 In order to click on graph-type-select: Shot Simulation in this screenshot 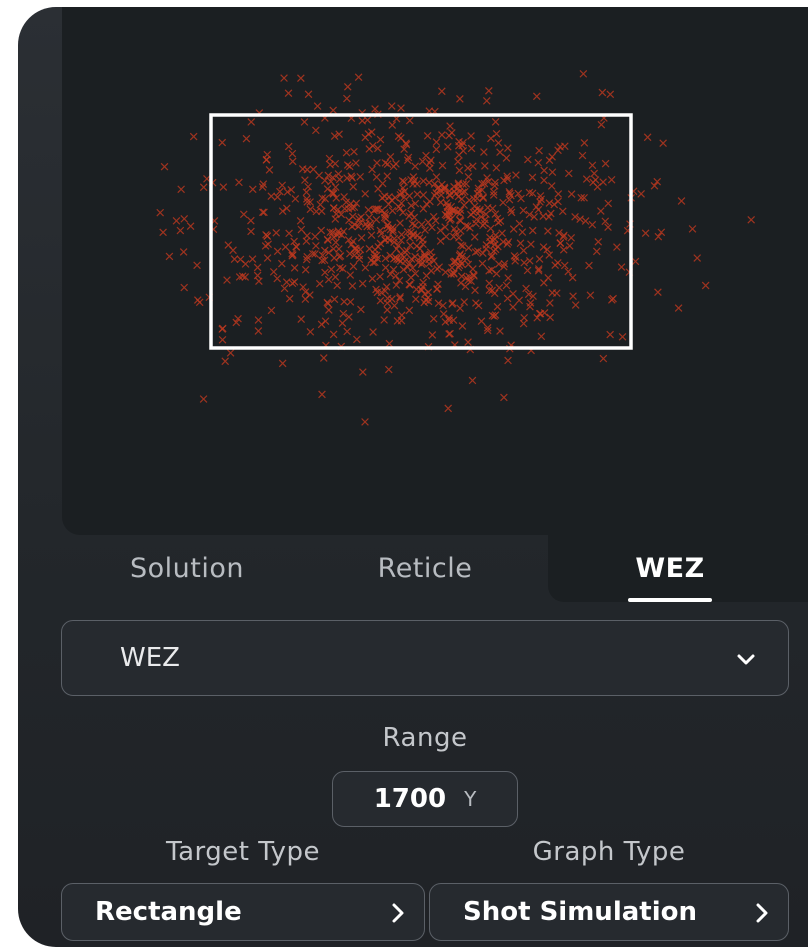, I will do `click(609, 912)`.